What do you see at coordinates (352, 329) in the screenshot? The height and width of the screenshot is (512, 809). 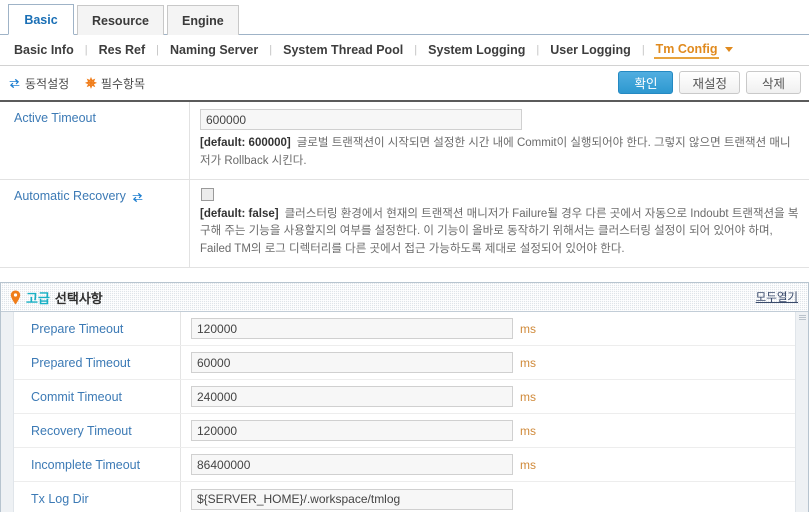 I see `prepare-timeout-input` at bounding box center [352, 329].